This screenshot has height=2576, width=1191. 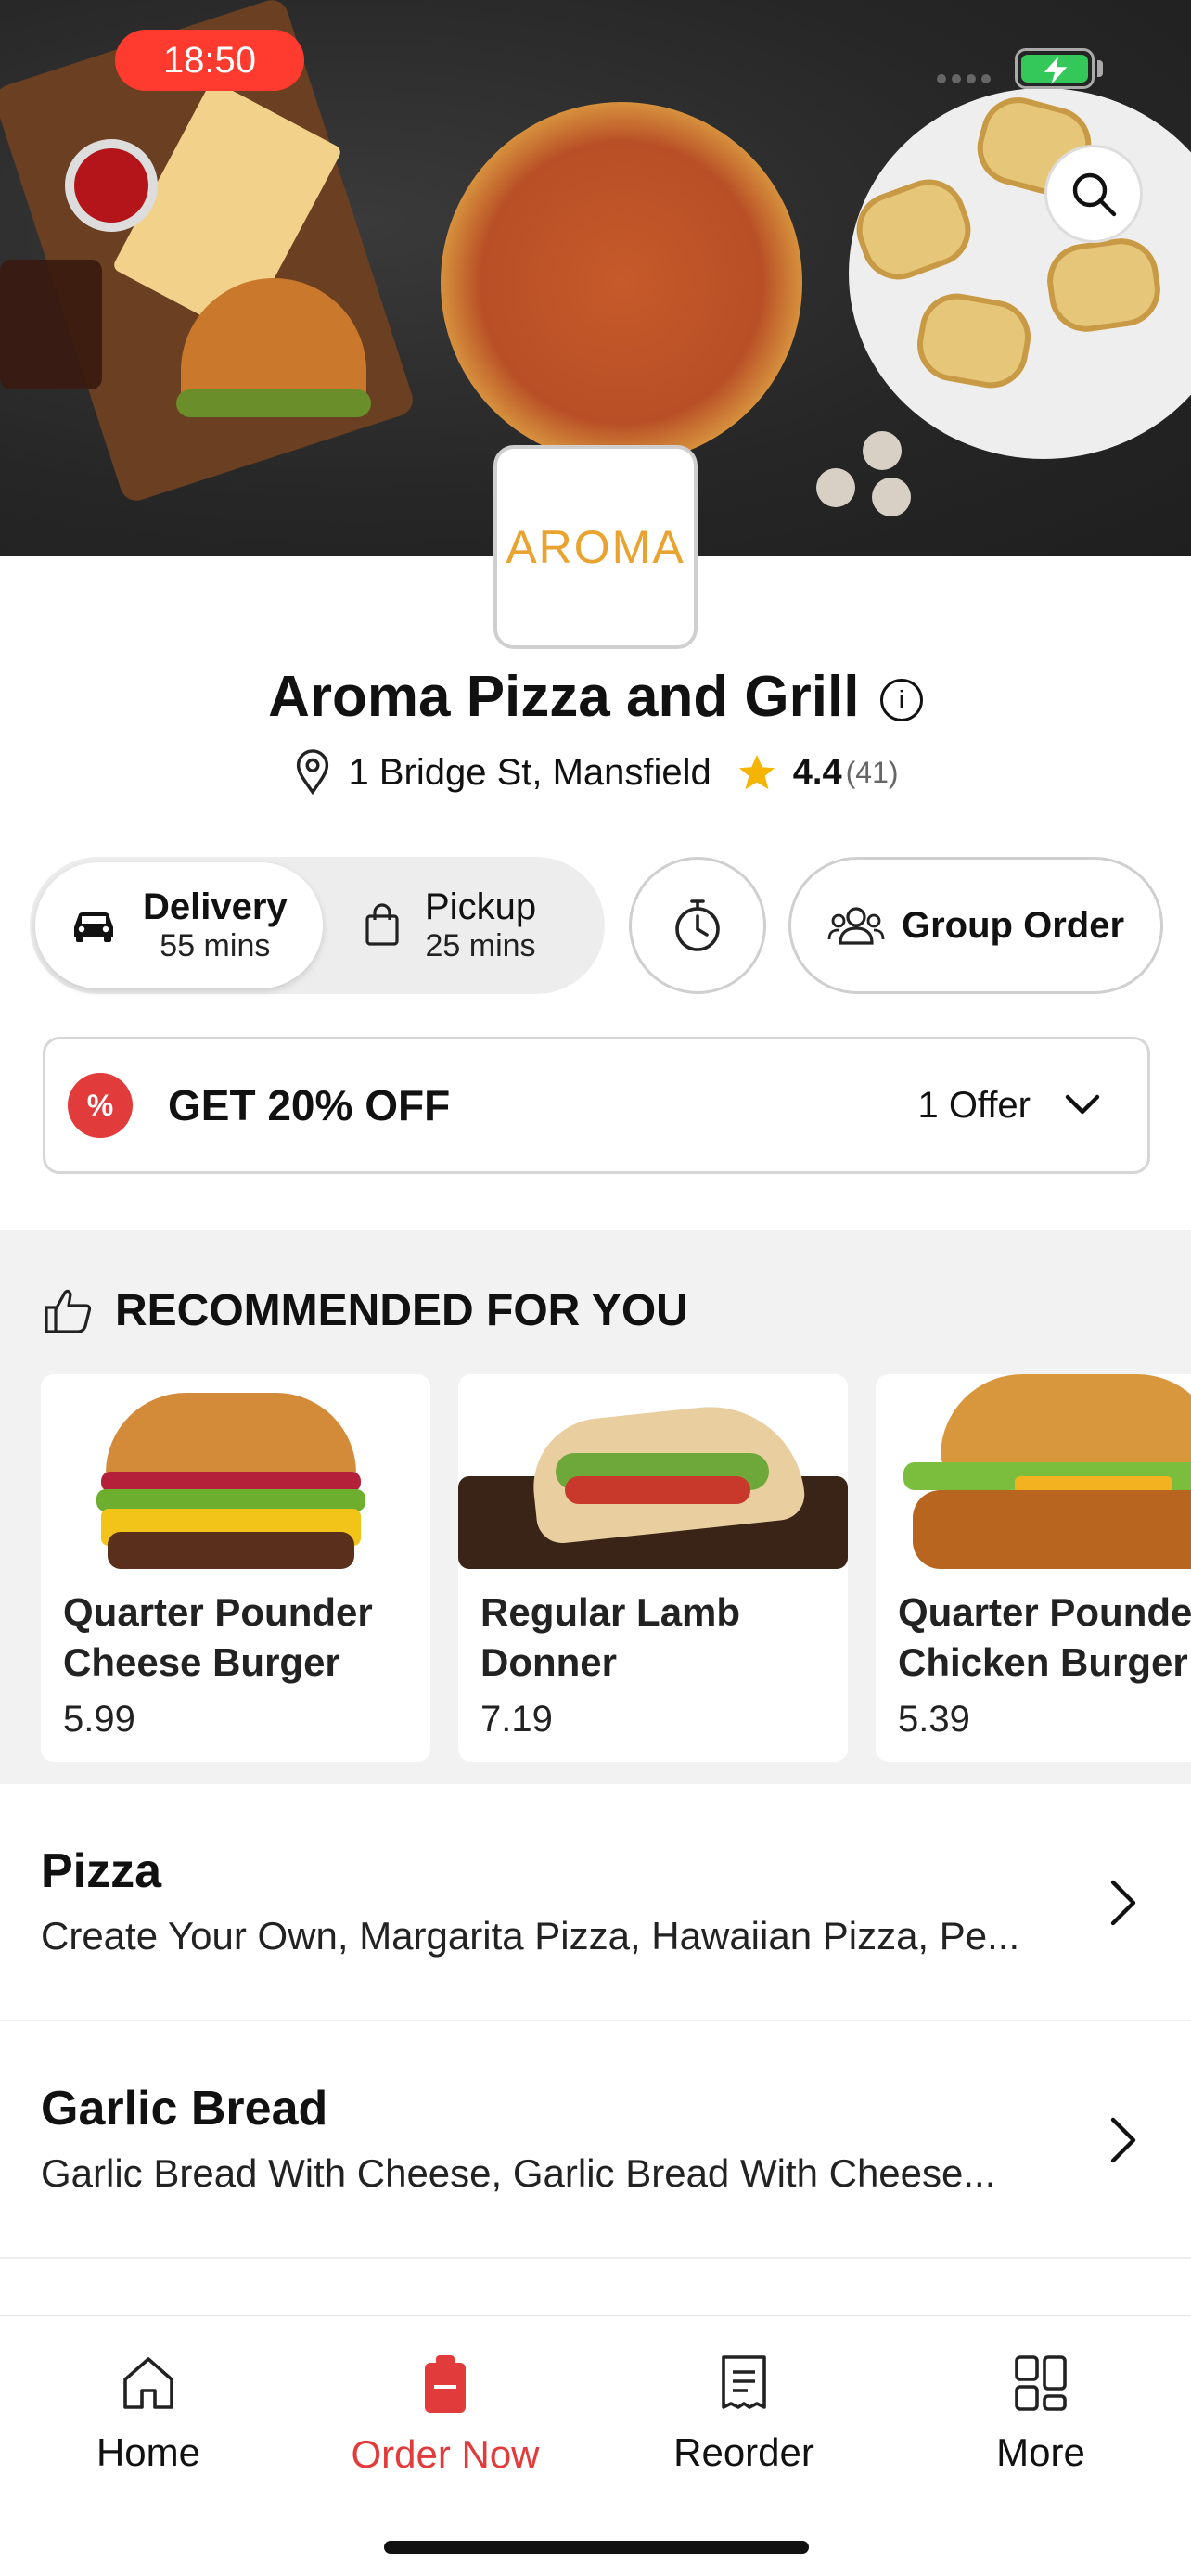 I want to click on grid-icon, so click(x=1041, y=2383).